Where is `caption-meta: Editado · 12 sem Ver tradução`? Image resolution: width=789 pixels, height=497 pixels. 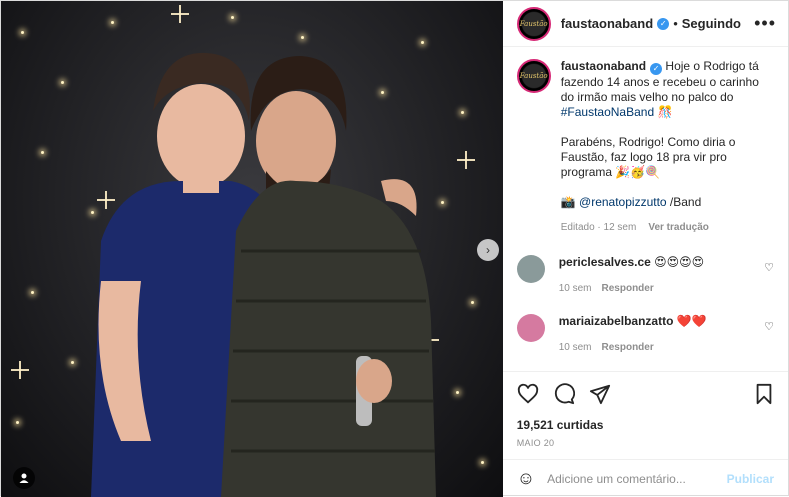 caption-meta: Editado · 12 sem Ver tradução is located at coordinates (661, 227).